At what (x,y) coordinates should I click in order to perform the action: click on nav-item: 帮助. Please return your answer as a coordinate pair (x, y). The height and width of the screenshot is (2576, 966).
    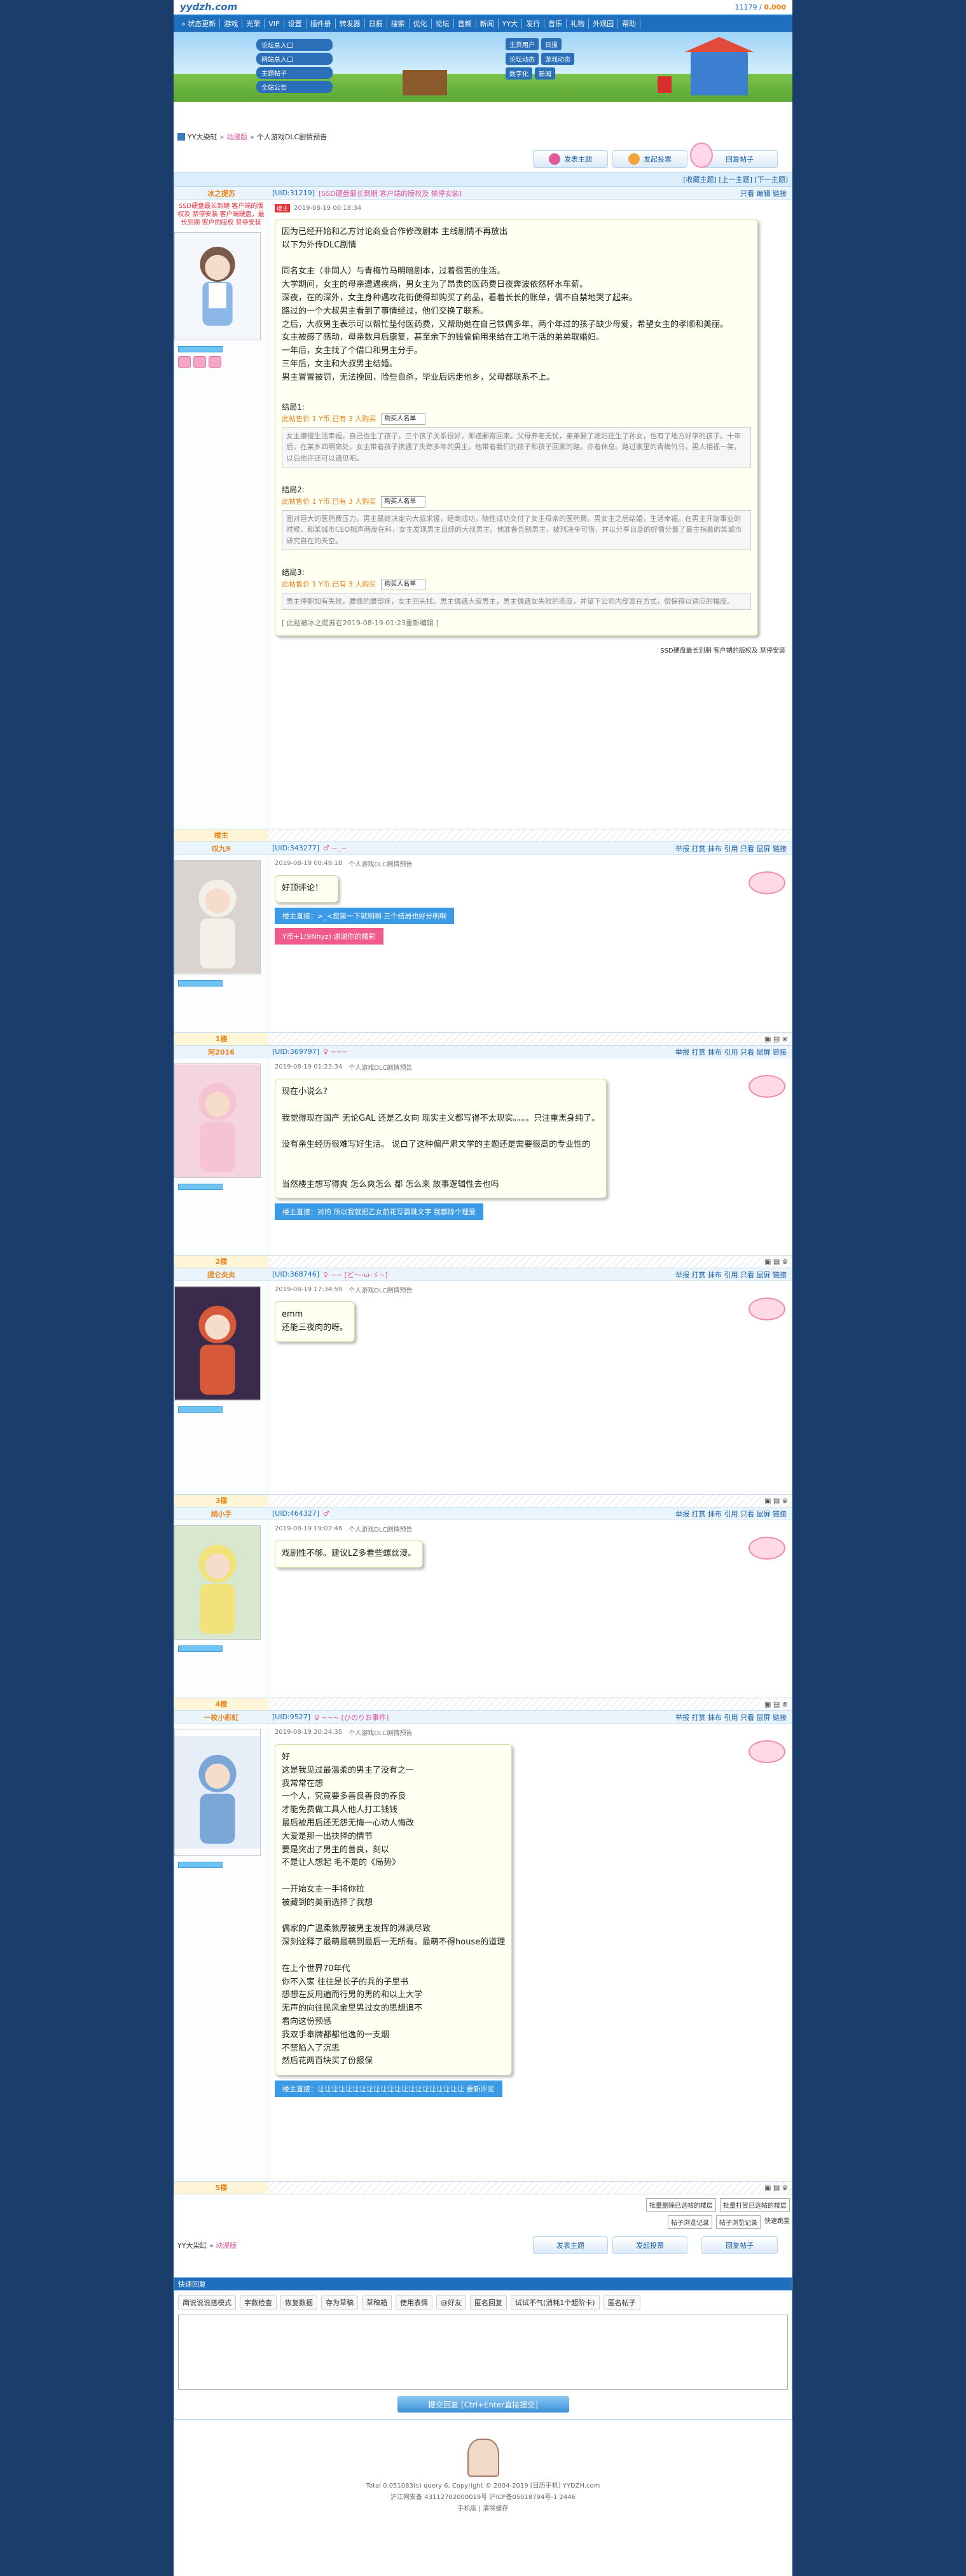
    Looking at the image, I should click on (630, 23).